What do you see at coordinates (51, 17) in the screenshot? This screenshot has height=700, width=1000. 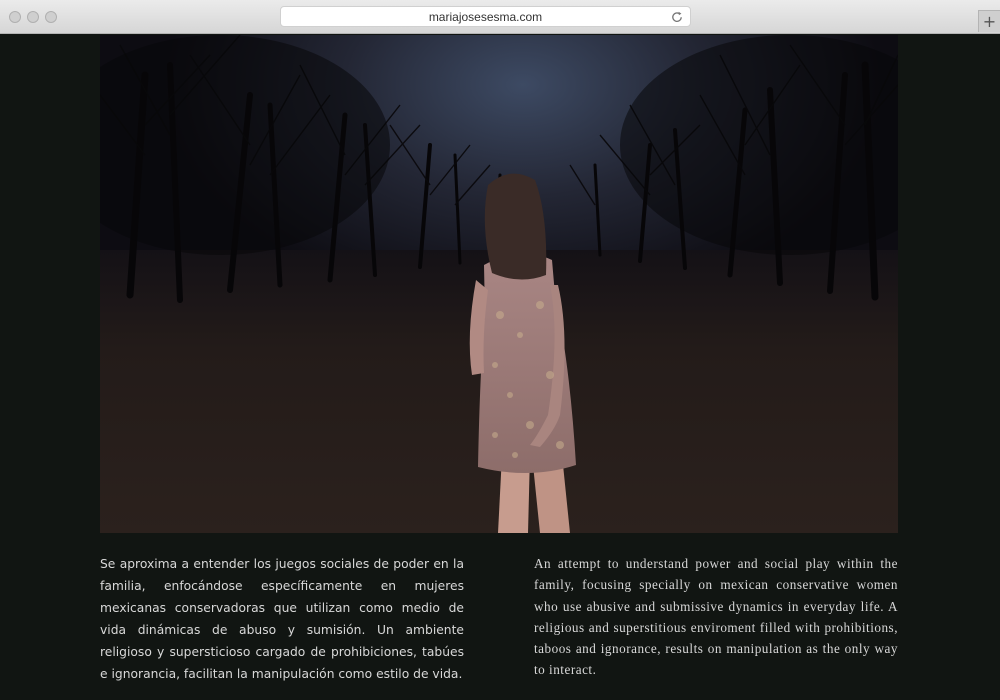 I see `maximize-window-button` at bounding box center [51, 17].